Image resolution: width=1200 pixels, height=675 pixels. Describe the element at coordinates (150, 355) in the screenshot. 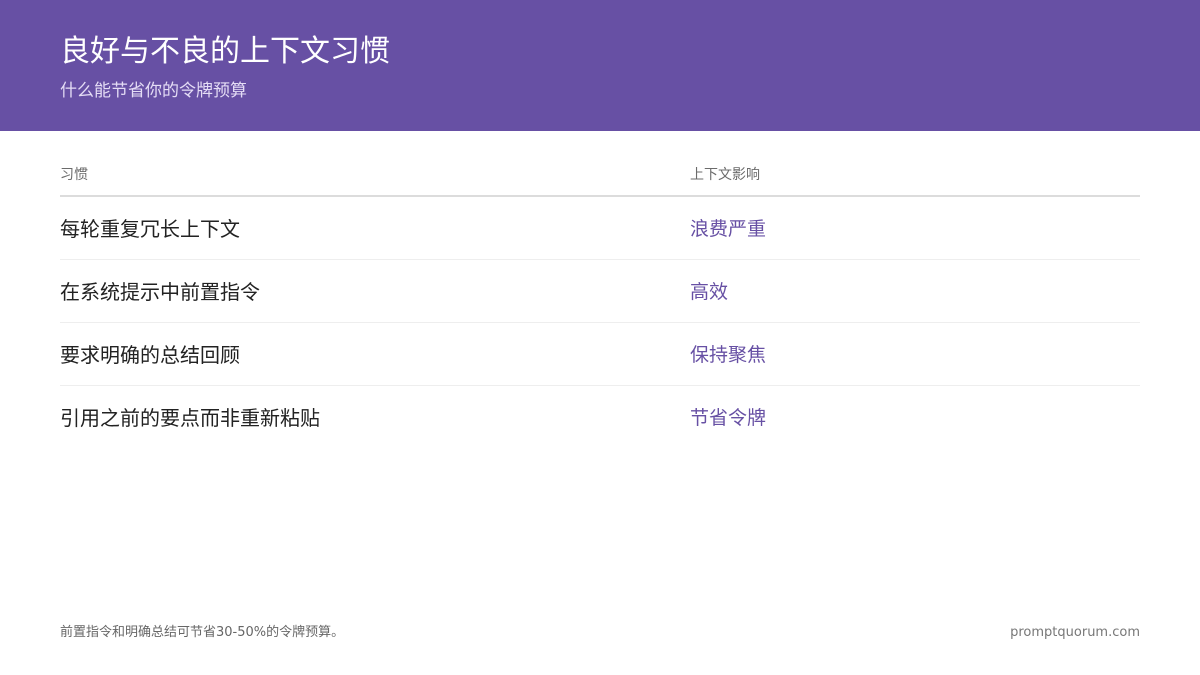

I see `habit-cell: 要求明确的总结回顾` at that location.